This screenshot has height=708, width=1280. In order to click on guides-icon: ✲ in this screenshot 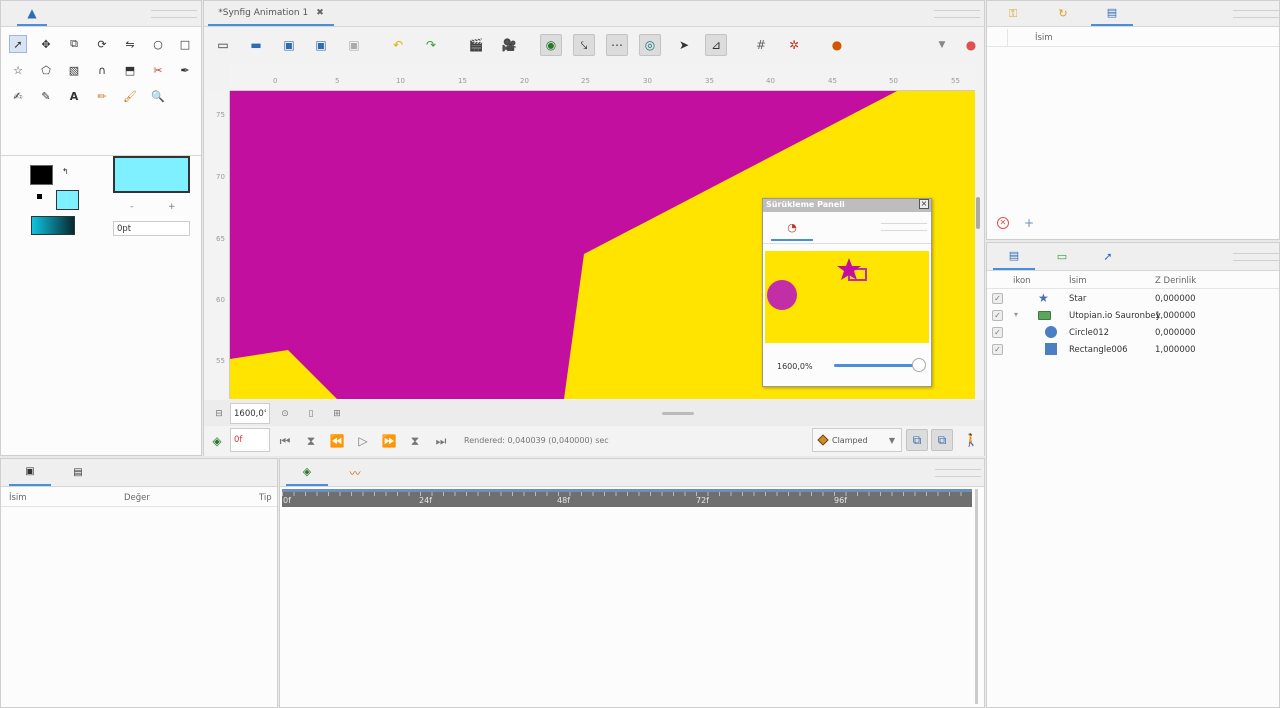, I will do `click(794, 45)`.